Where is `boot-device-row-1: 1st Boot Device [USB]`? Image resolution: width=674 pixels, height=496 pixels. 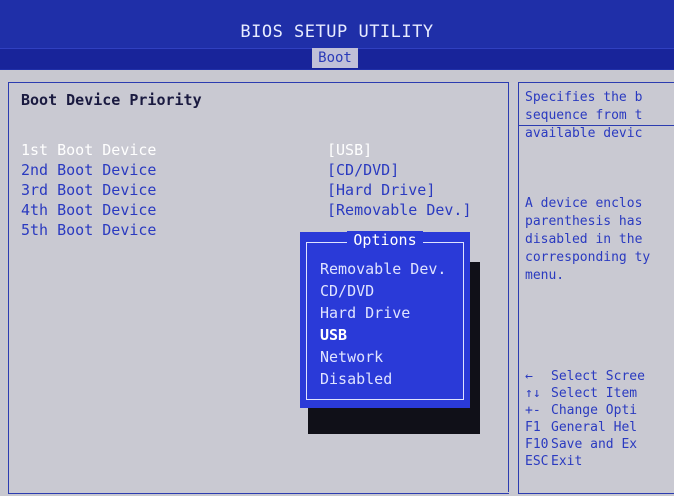
boot-device-row-1: 1st Boot Device [USB] is located at coordinates (196, 150).